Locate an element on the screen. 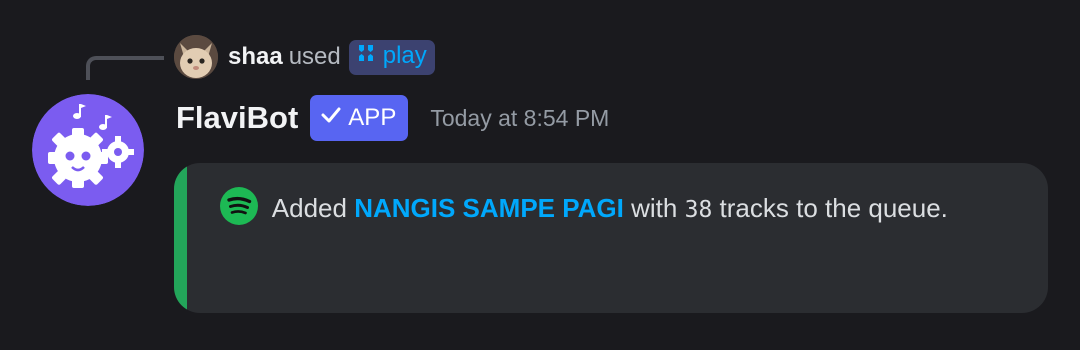 Image resolution: width=1080 pixels, height=350 pixels. embed-prefix: Added is located at coordinates (309, 208).